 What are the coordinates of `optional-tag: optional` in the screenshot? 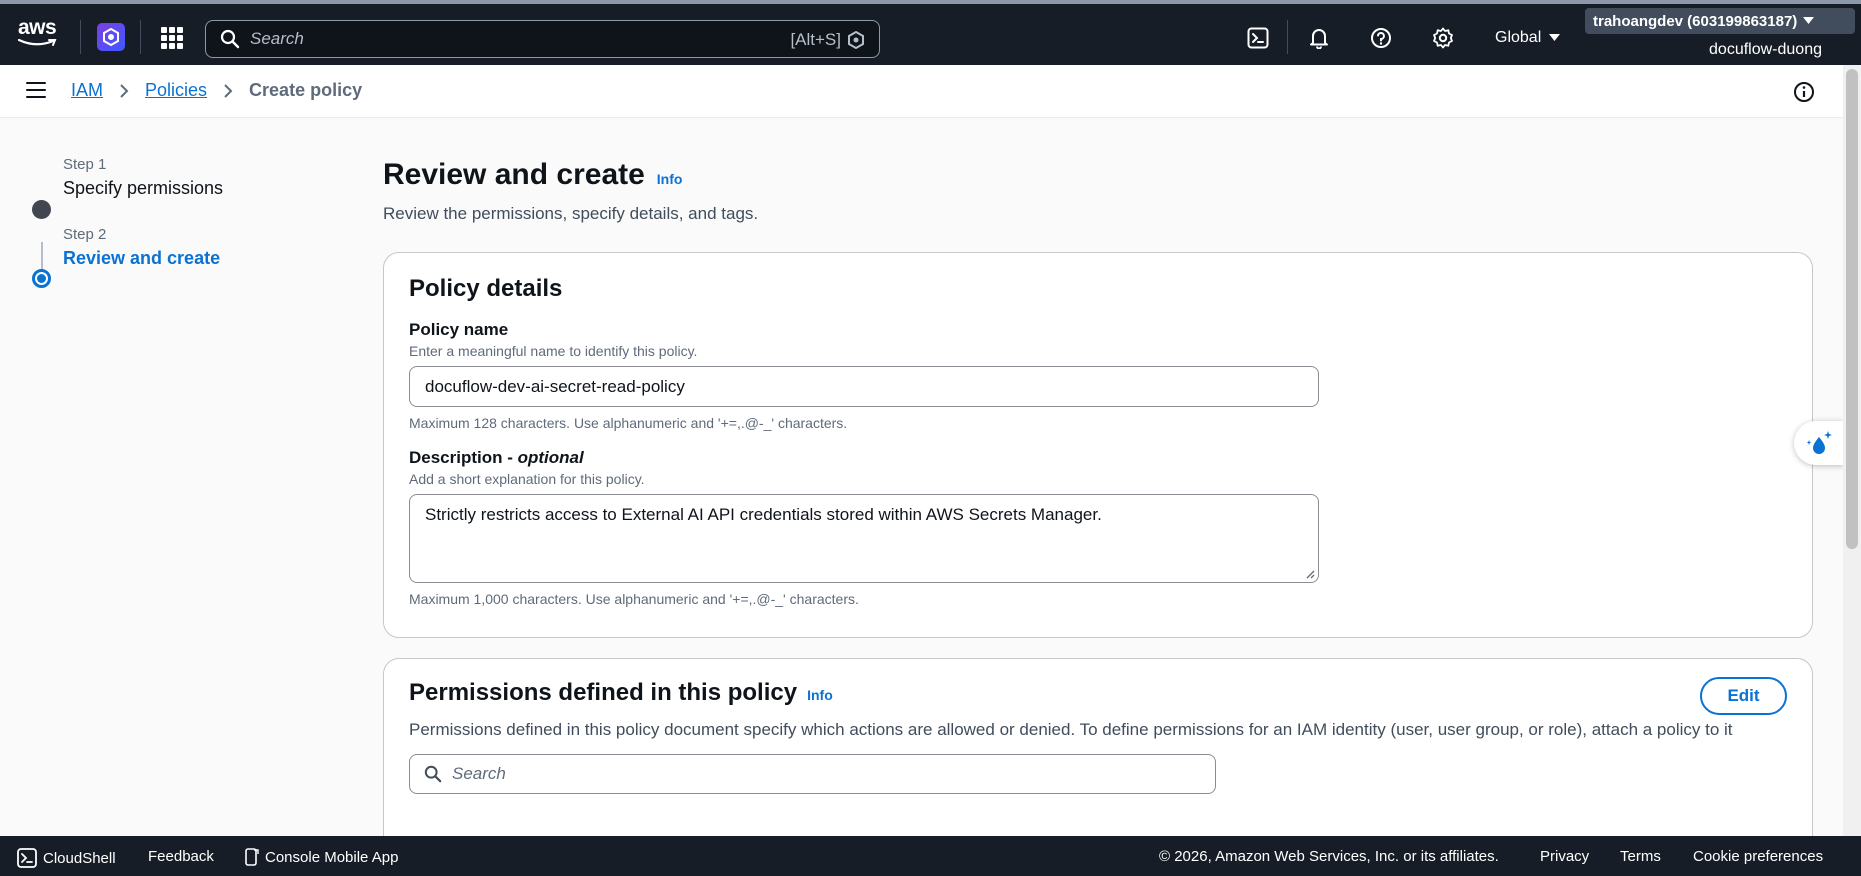 It's located at (550, 457).